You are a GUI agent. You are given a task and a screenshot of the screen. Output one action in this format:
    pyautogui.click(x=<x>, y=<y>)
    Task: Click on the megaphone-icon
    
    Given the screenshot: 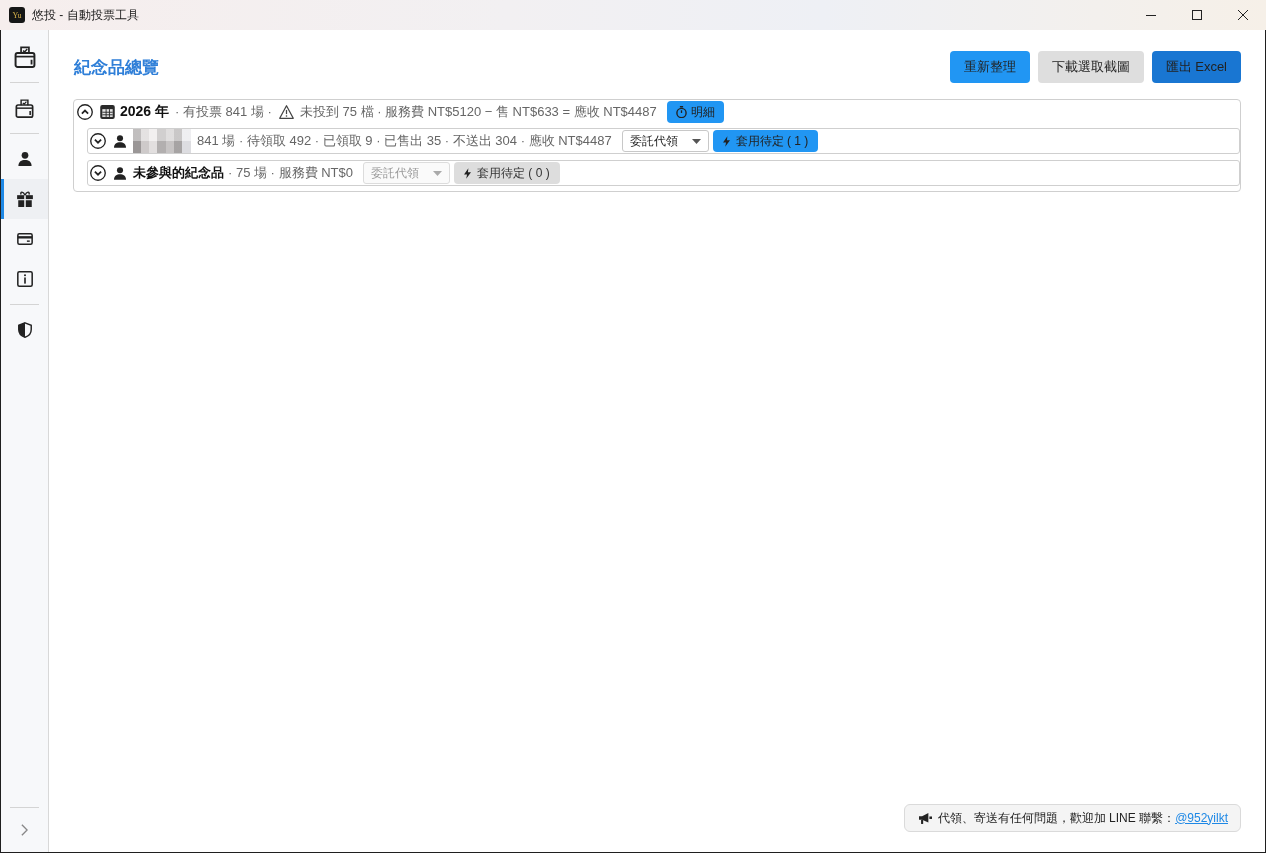 What is the action you would take?
    pyautogui.click(x=925, y=818)
    